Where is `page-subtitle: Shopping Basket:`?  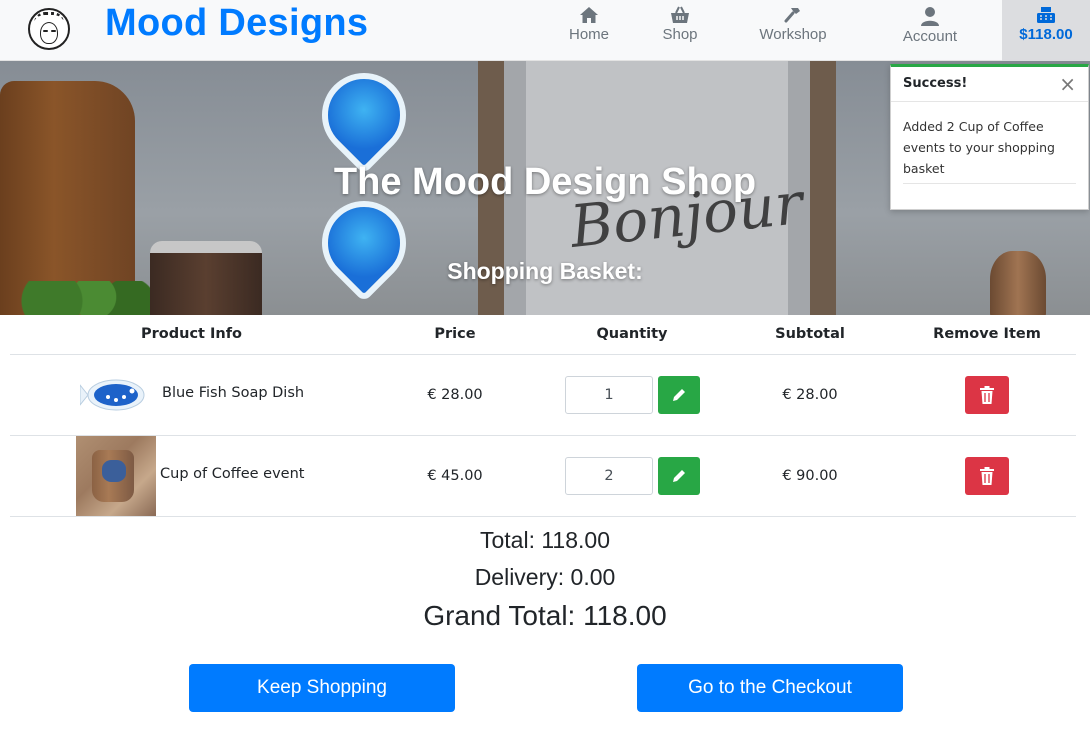 page-subtitle: Shopping Basket: is located at coordinates (545, 271).